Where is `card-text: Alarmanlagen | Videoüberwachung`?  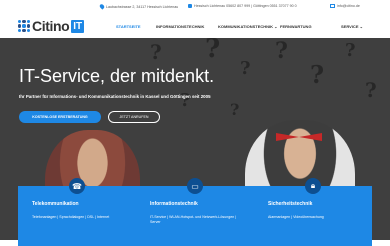 card-text: Alarmanlagen | Videoüberwachung is located at coordinates (296, 217).